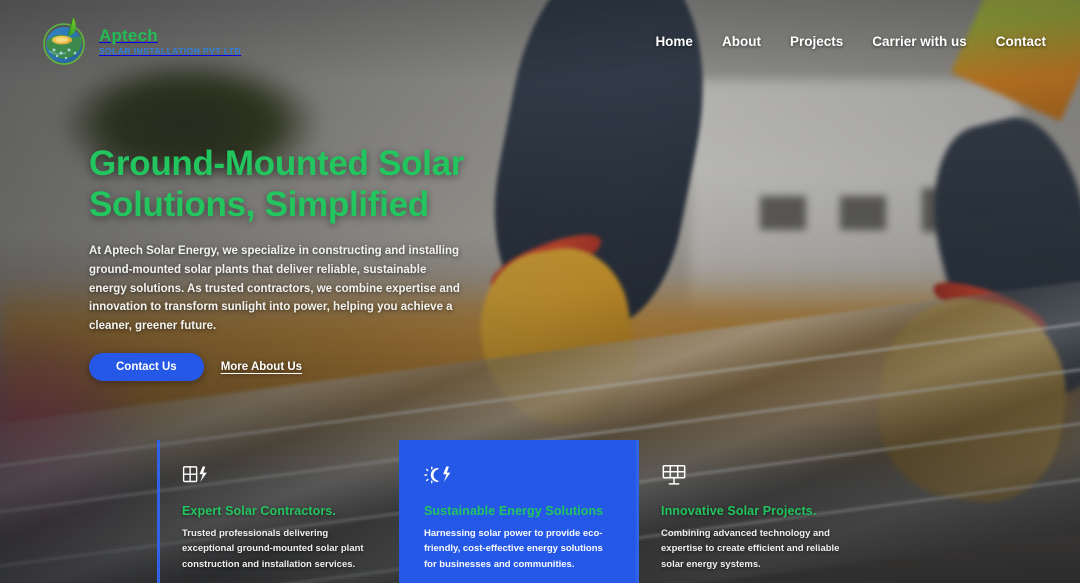 The width and height of the screenshot is (1080, 583). What do you see at coordinates (1021, 41) in the screenshot?
I see `nav-item-contact: Contact` at bounding box center [1021, 41].